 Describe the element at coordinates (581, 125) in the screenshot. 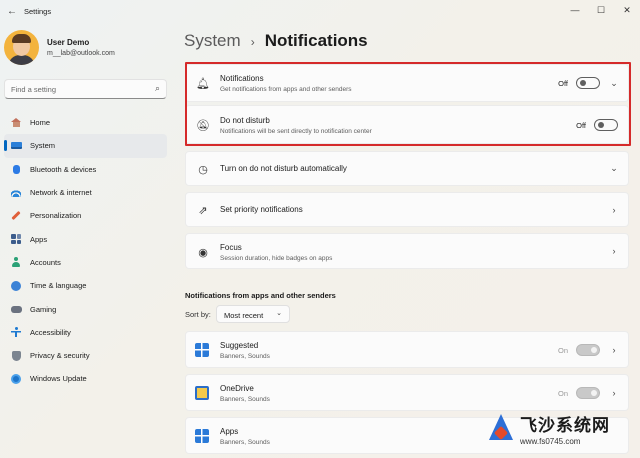

I see `dnd-state: Off` at that location.